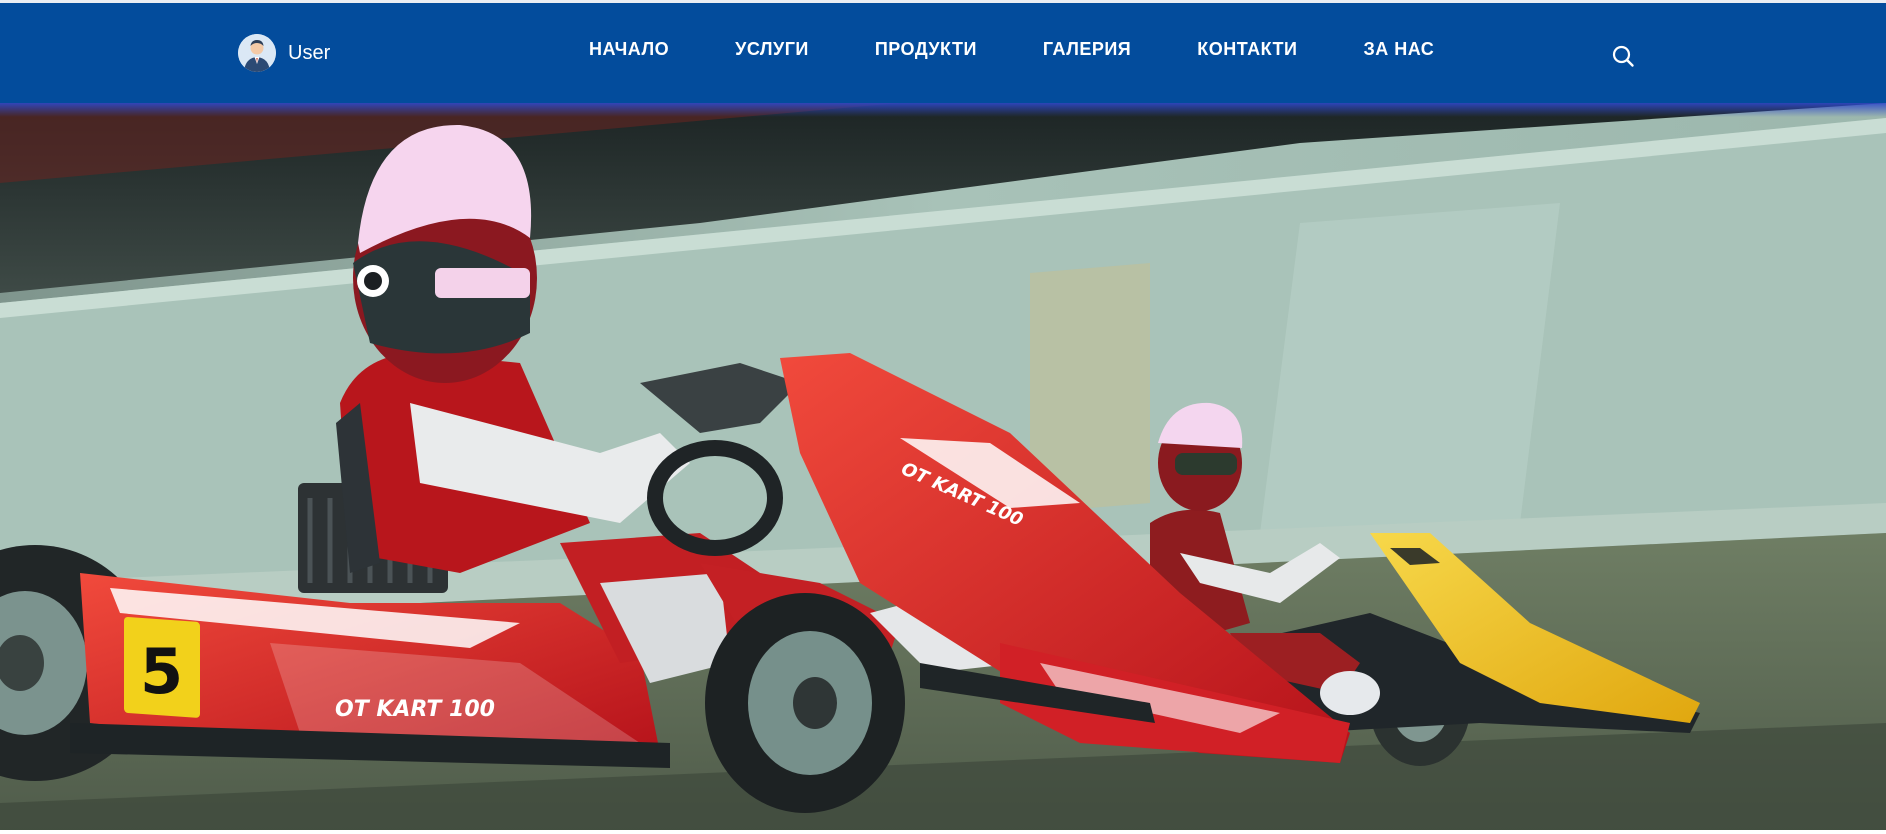 The height and width of the screenshot is (834, 1886). What do you see at coordinates (415, 709) in the screenshot?
I see `kart-brand-side: OT KART 100` at bounding box center [415, 709].